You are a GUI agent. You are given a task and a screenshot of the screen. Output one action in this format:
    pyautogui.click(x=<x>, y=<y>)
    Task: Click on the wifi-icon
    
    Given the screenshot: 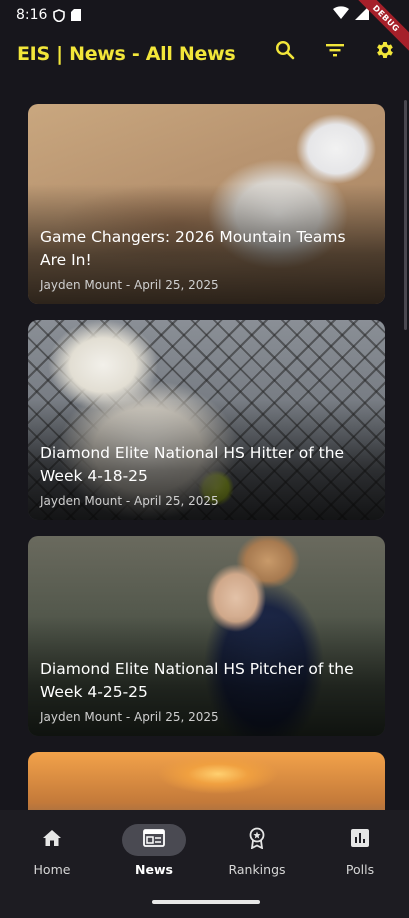 What is the action you would take?
    pyautogui.click(x=341, y=14)
    